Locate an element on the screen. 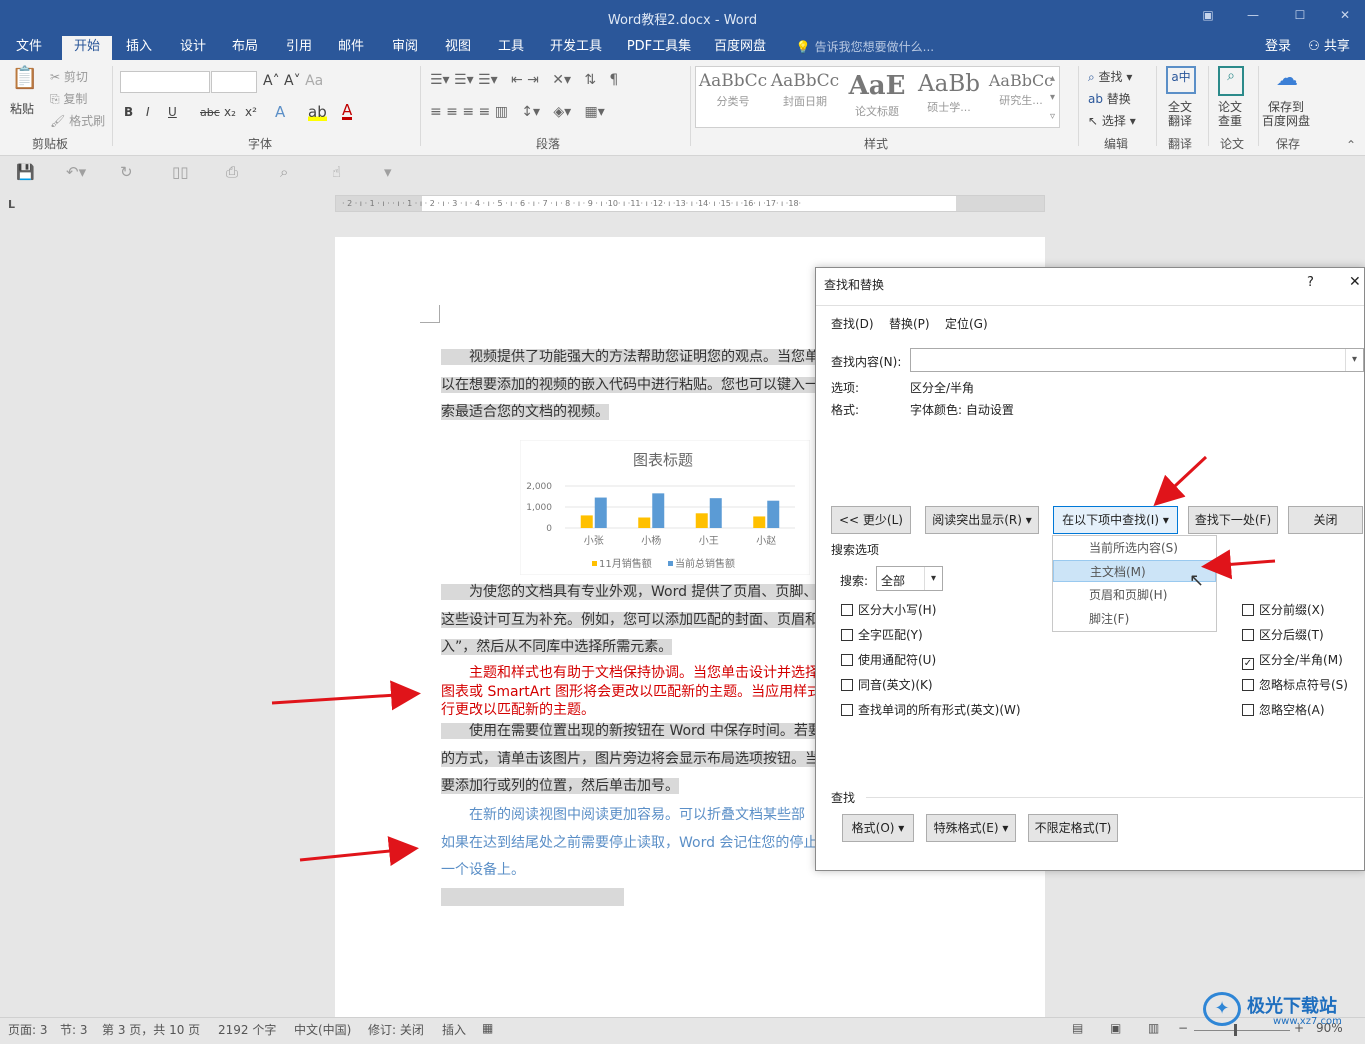  status-insert-mode: 插入 is located at coordinates (454, 1029).